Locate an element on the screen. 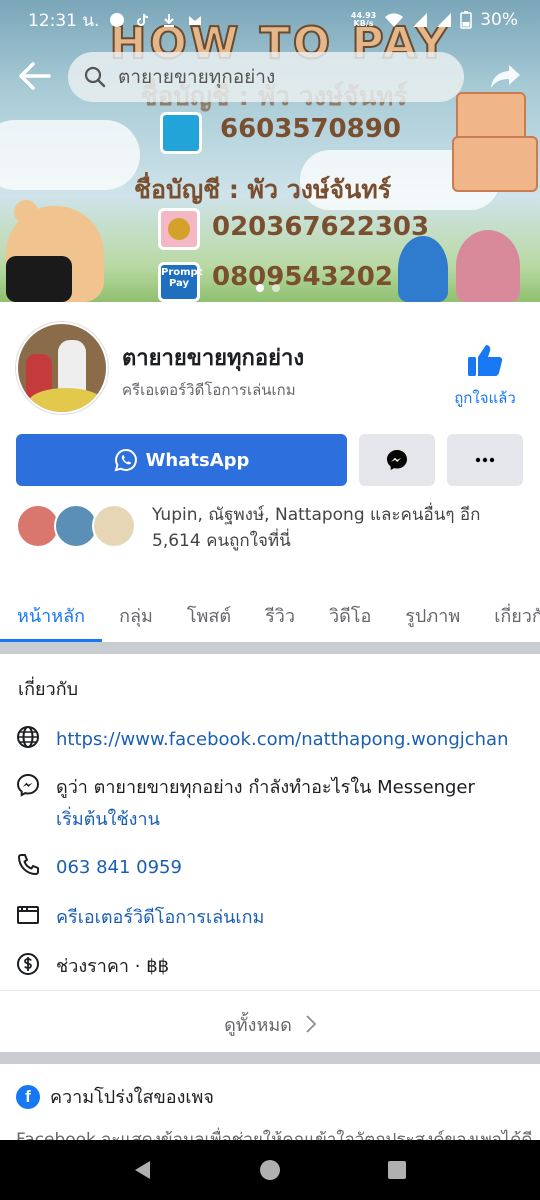 This screenshot has width=540, height=1200. system-navigation-bar is located at coordinates (270, 1170).